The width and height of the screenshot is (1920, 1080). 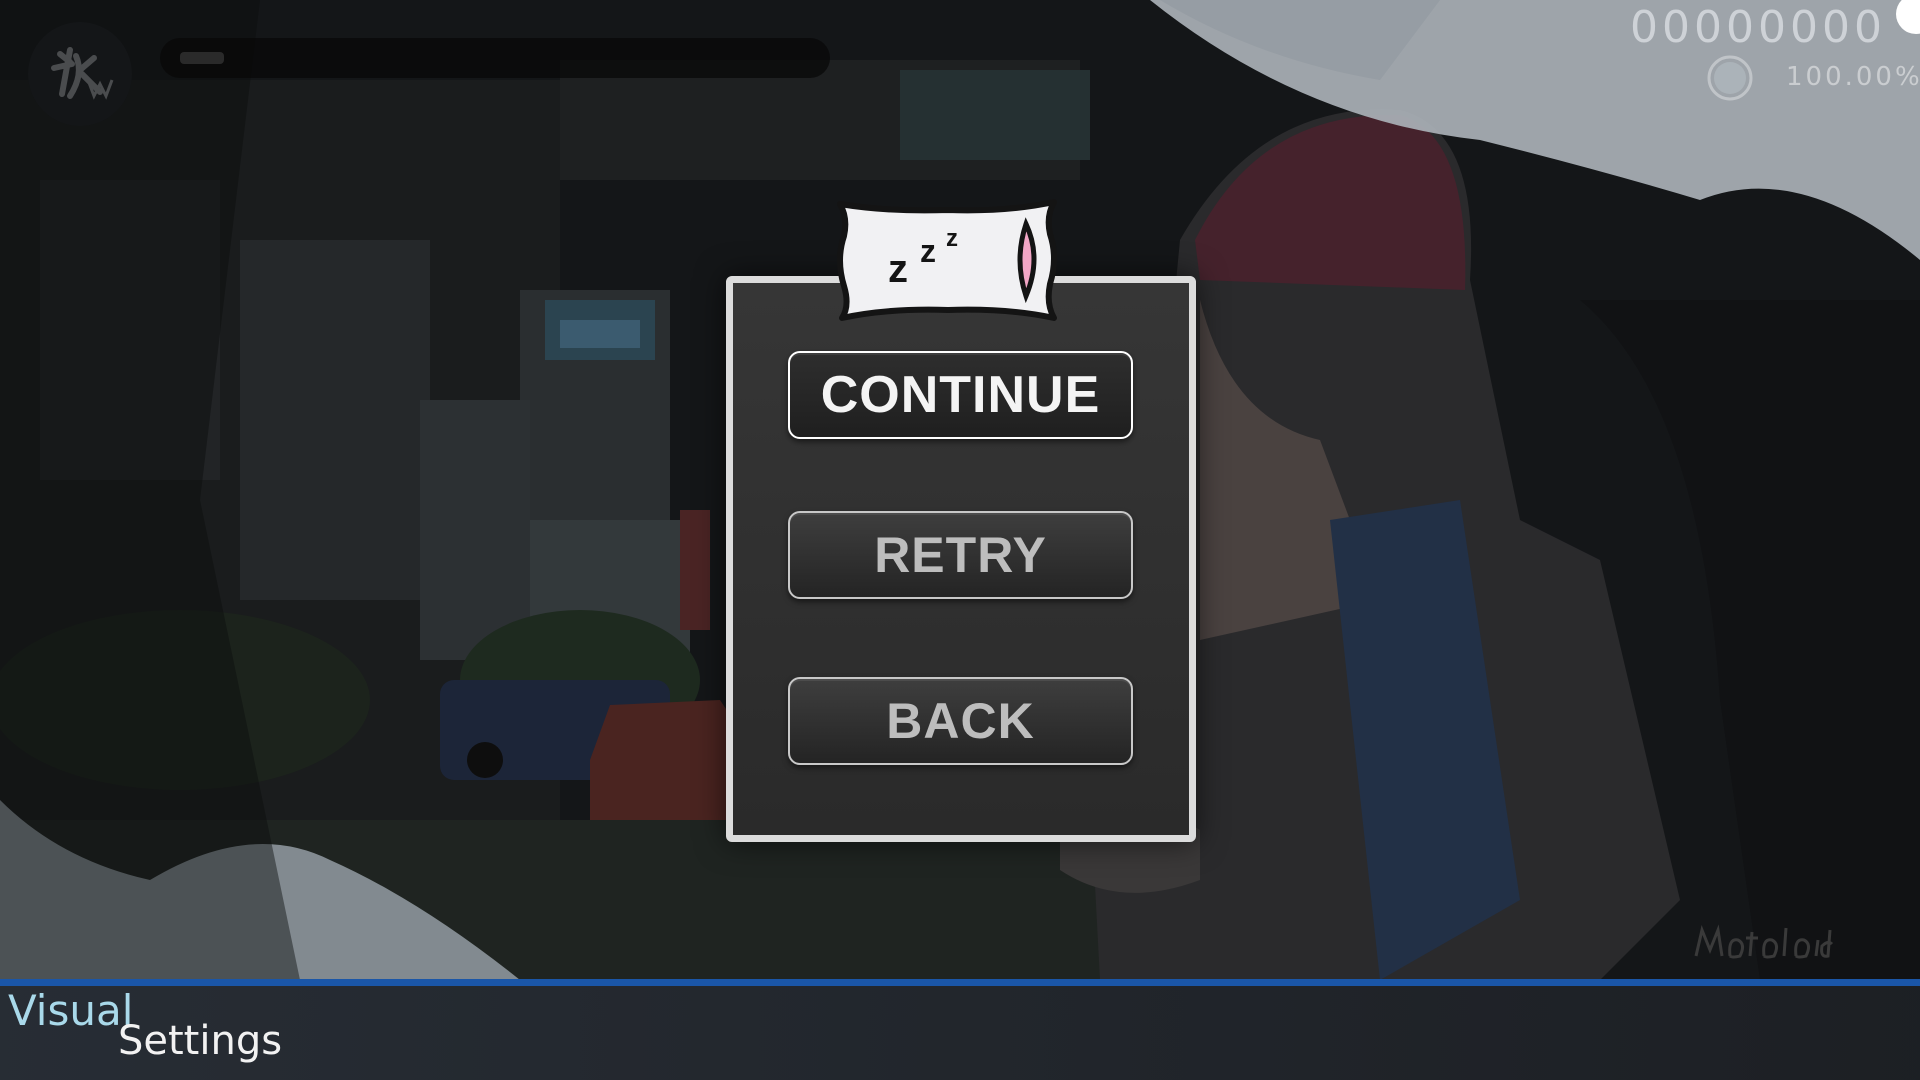 I want to click on back-label: BACK, so click(x=960, y=721).